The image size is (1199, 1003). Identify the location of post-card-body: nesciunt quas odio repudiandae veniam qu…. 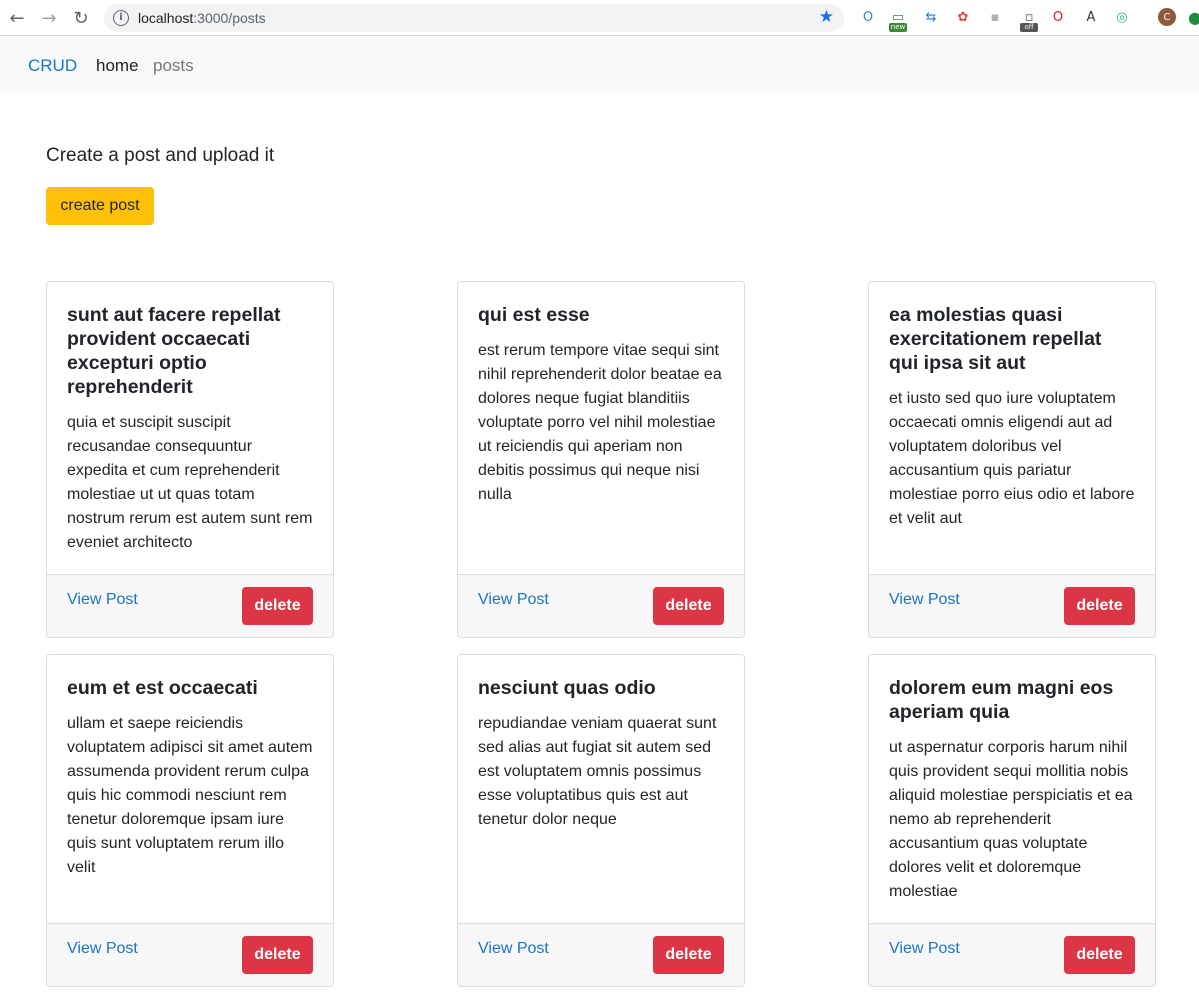
(601, 789).